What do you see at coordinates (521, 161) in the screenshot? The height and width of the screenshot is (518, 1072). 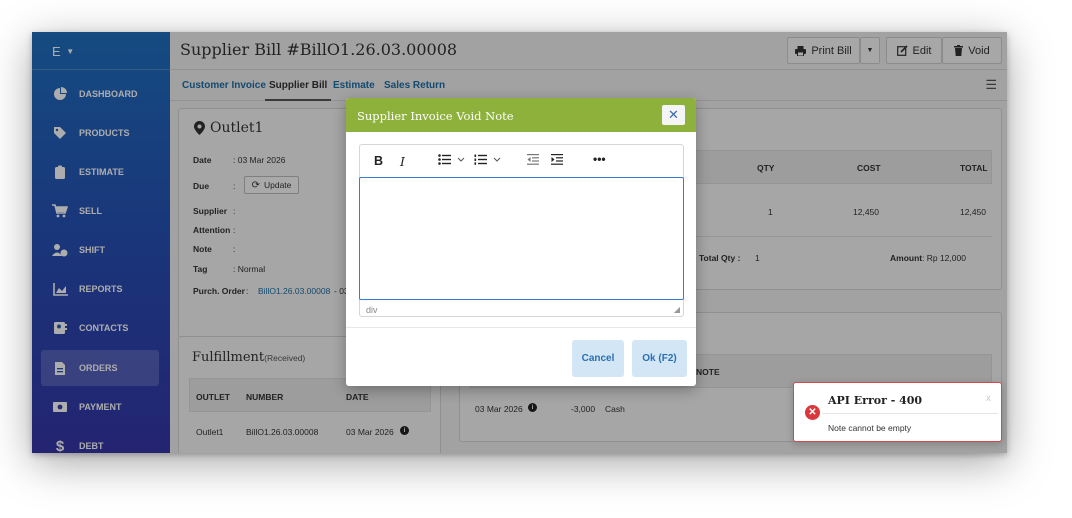 I see `editor-toolbar: B I •••` at bounding box center [521, 161].